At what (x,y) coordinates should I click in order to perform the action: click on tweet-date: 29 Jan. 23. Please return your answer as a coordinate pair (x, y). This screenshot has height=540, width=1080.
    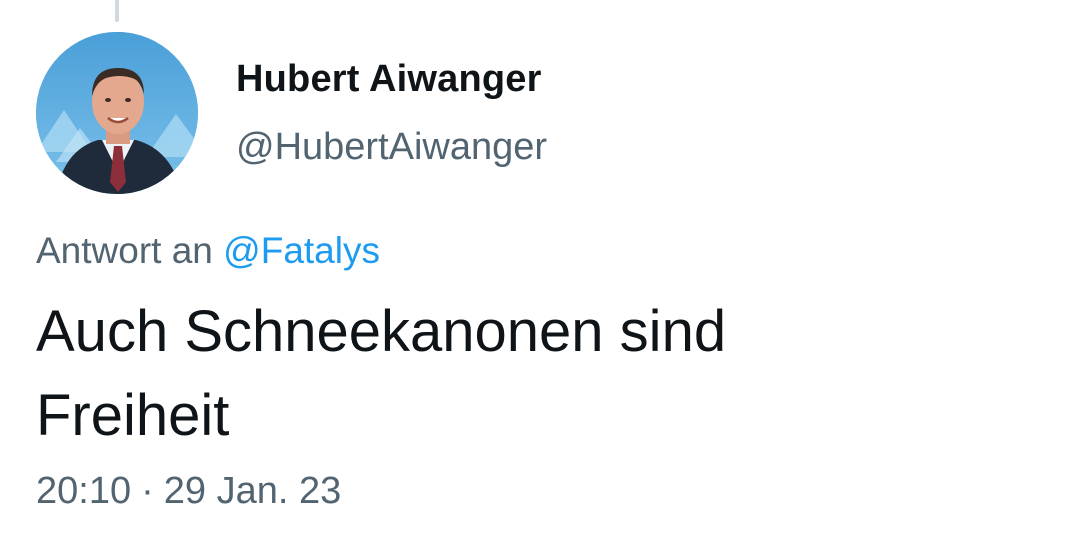
    Looking at the image, I should click on (252, 491).